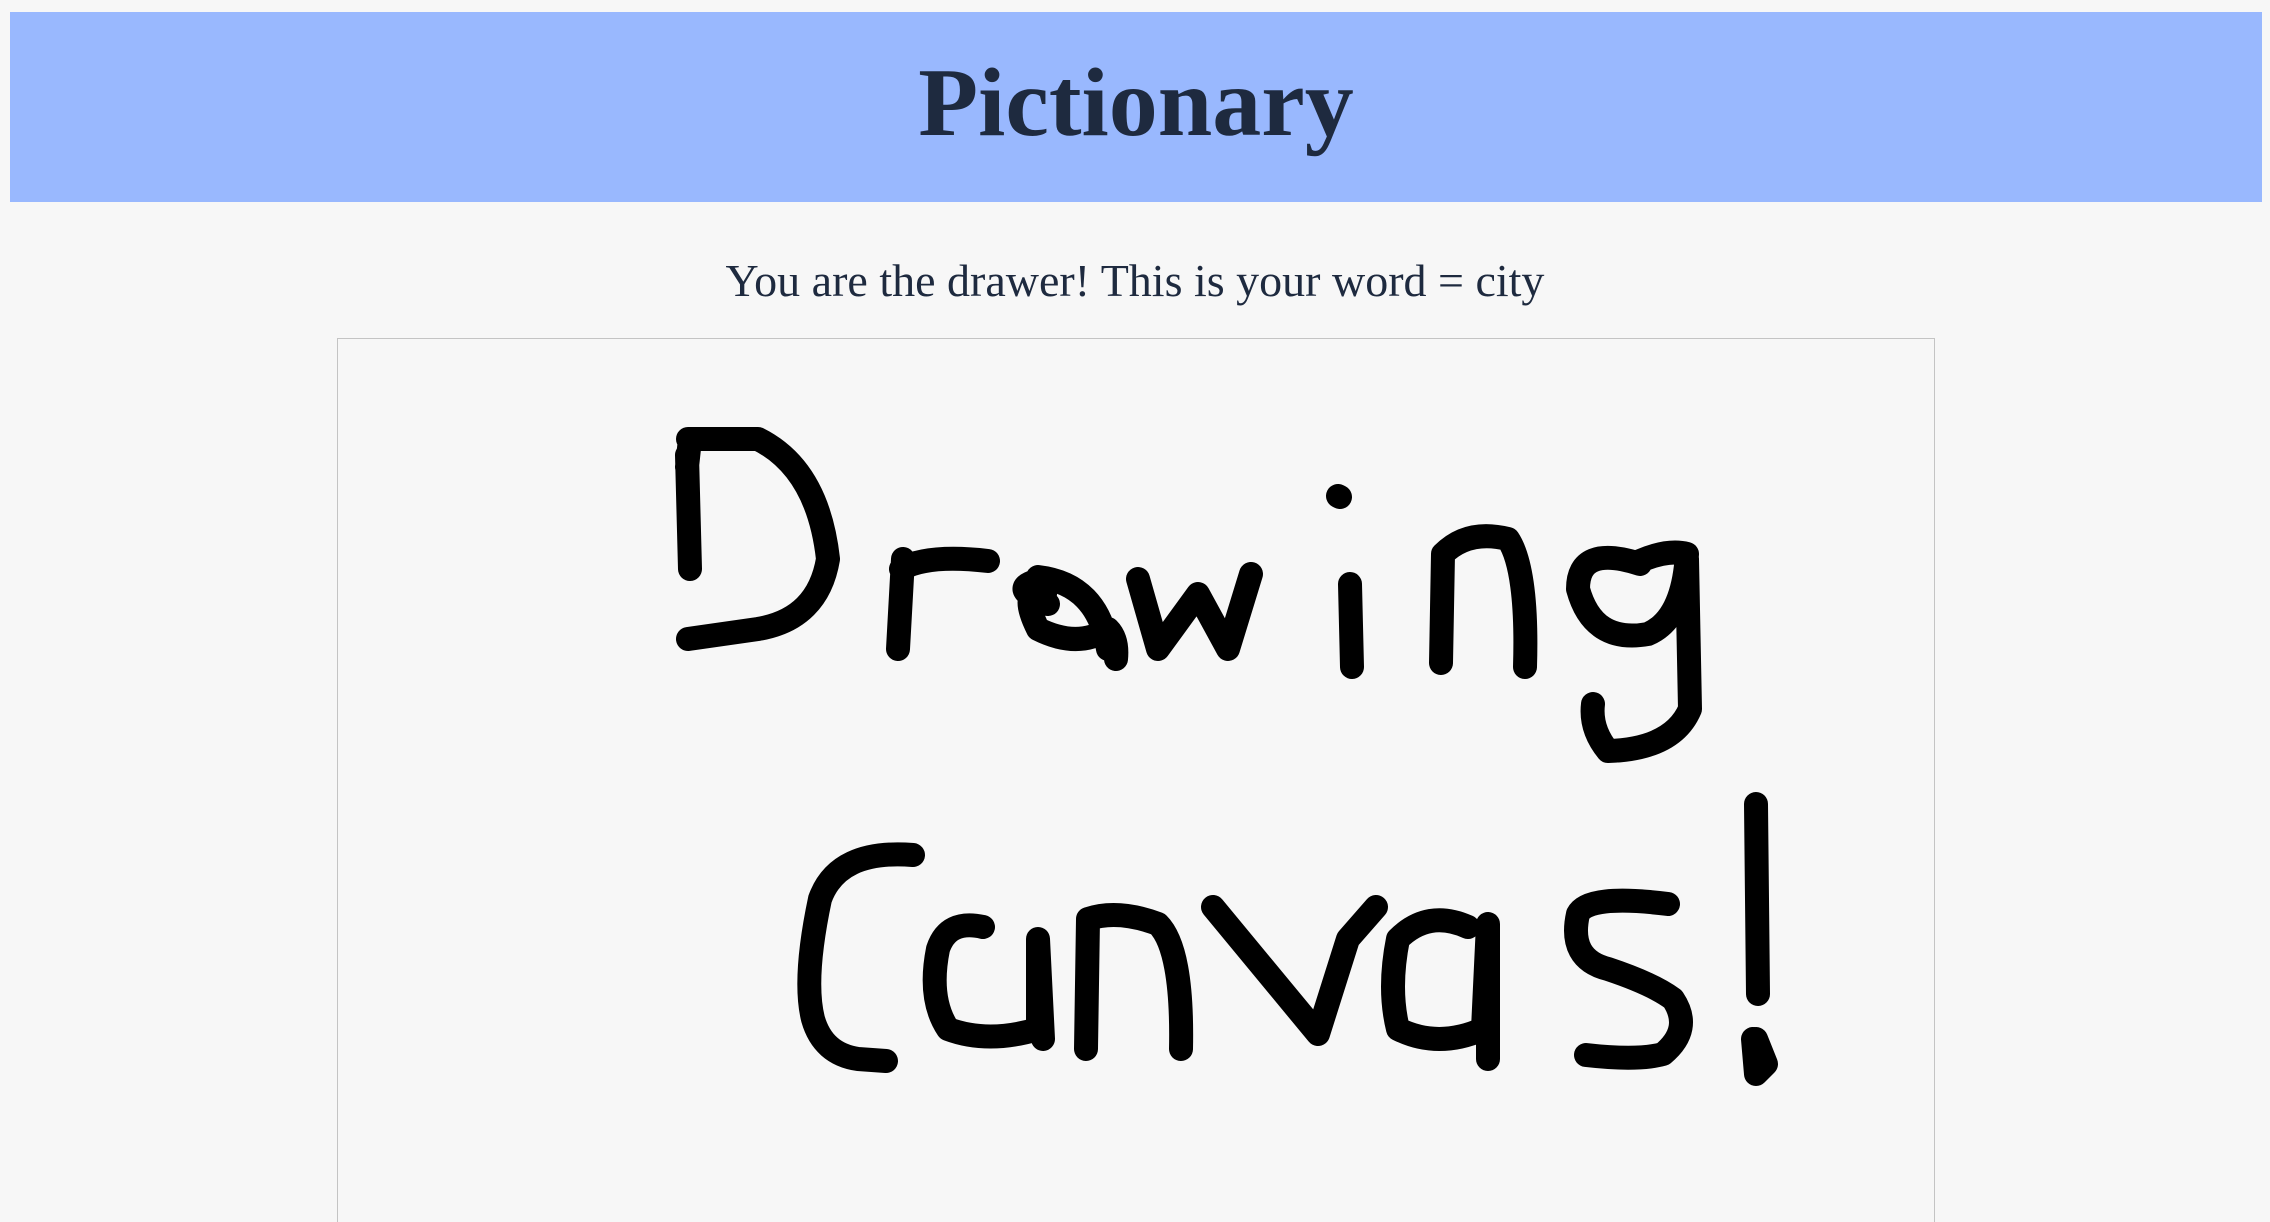 This screenshot has height=1222, width=2270. What do you see at coordinates (1351, 625) in the screenshot?
I see `stroke-letter-i` at bounding box center [1351, 625].